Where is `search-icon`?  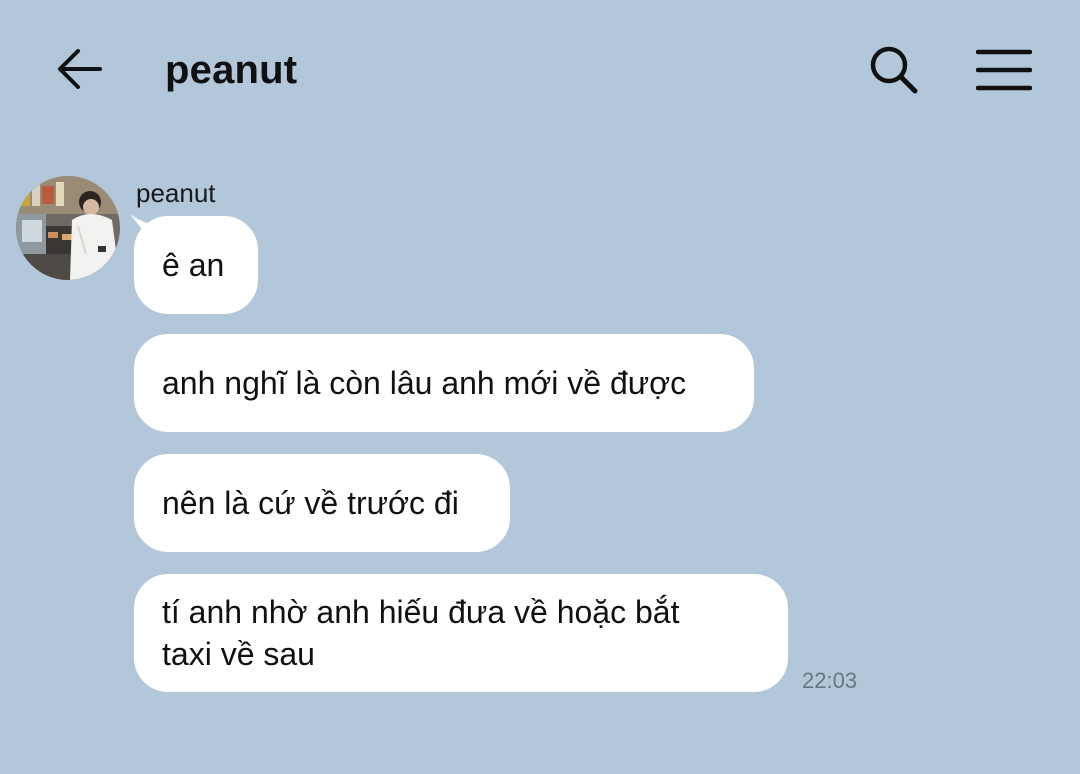
search-icon is located at coordinates (894, 70).